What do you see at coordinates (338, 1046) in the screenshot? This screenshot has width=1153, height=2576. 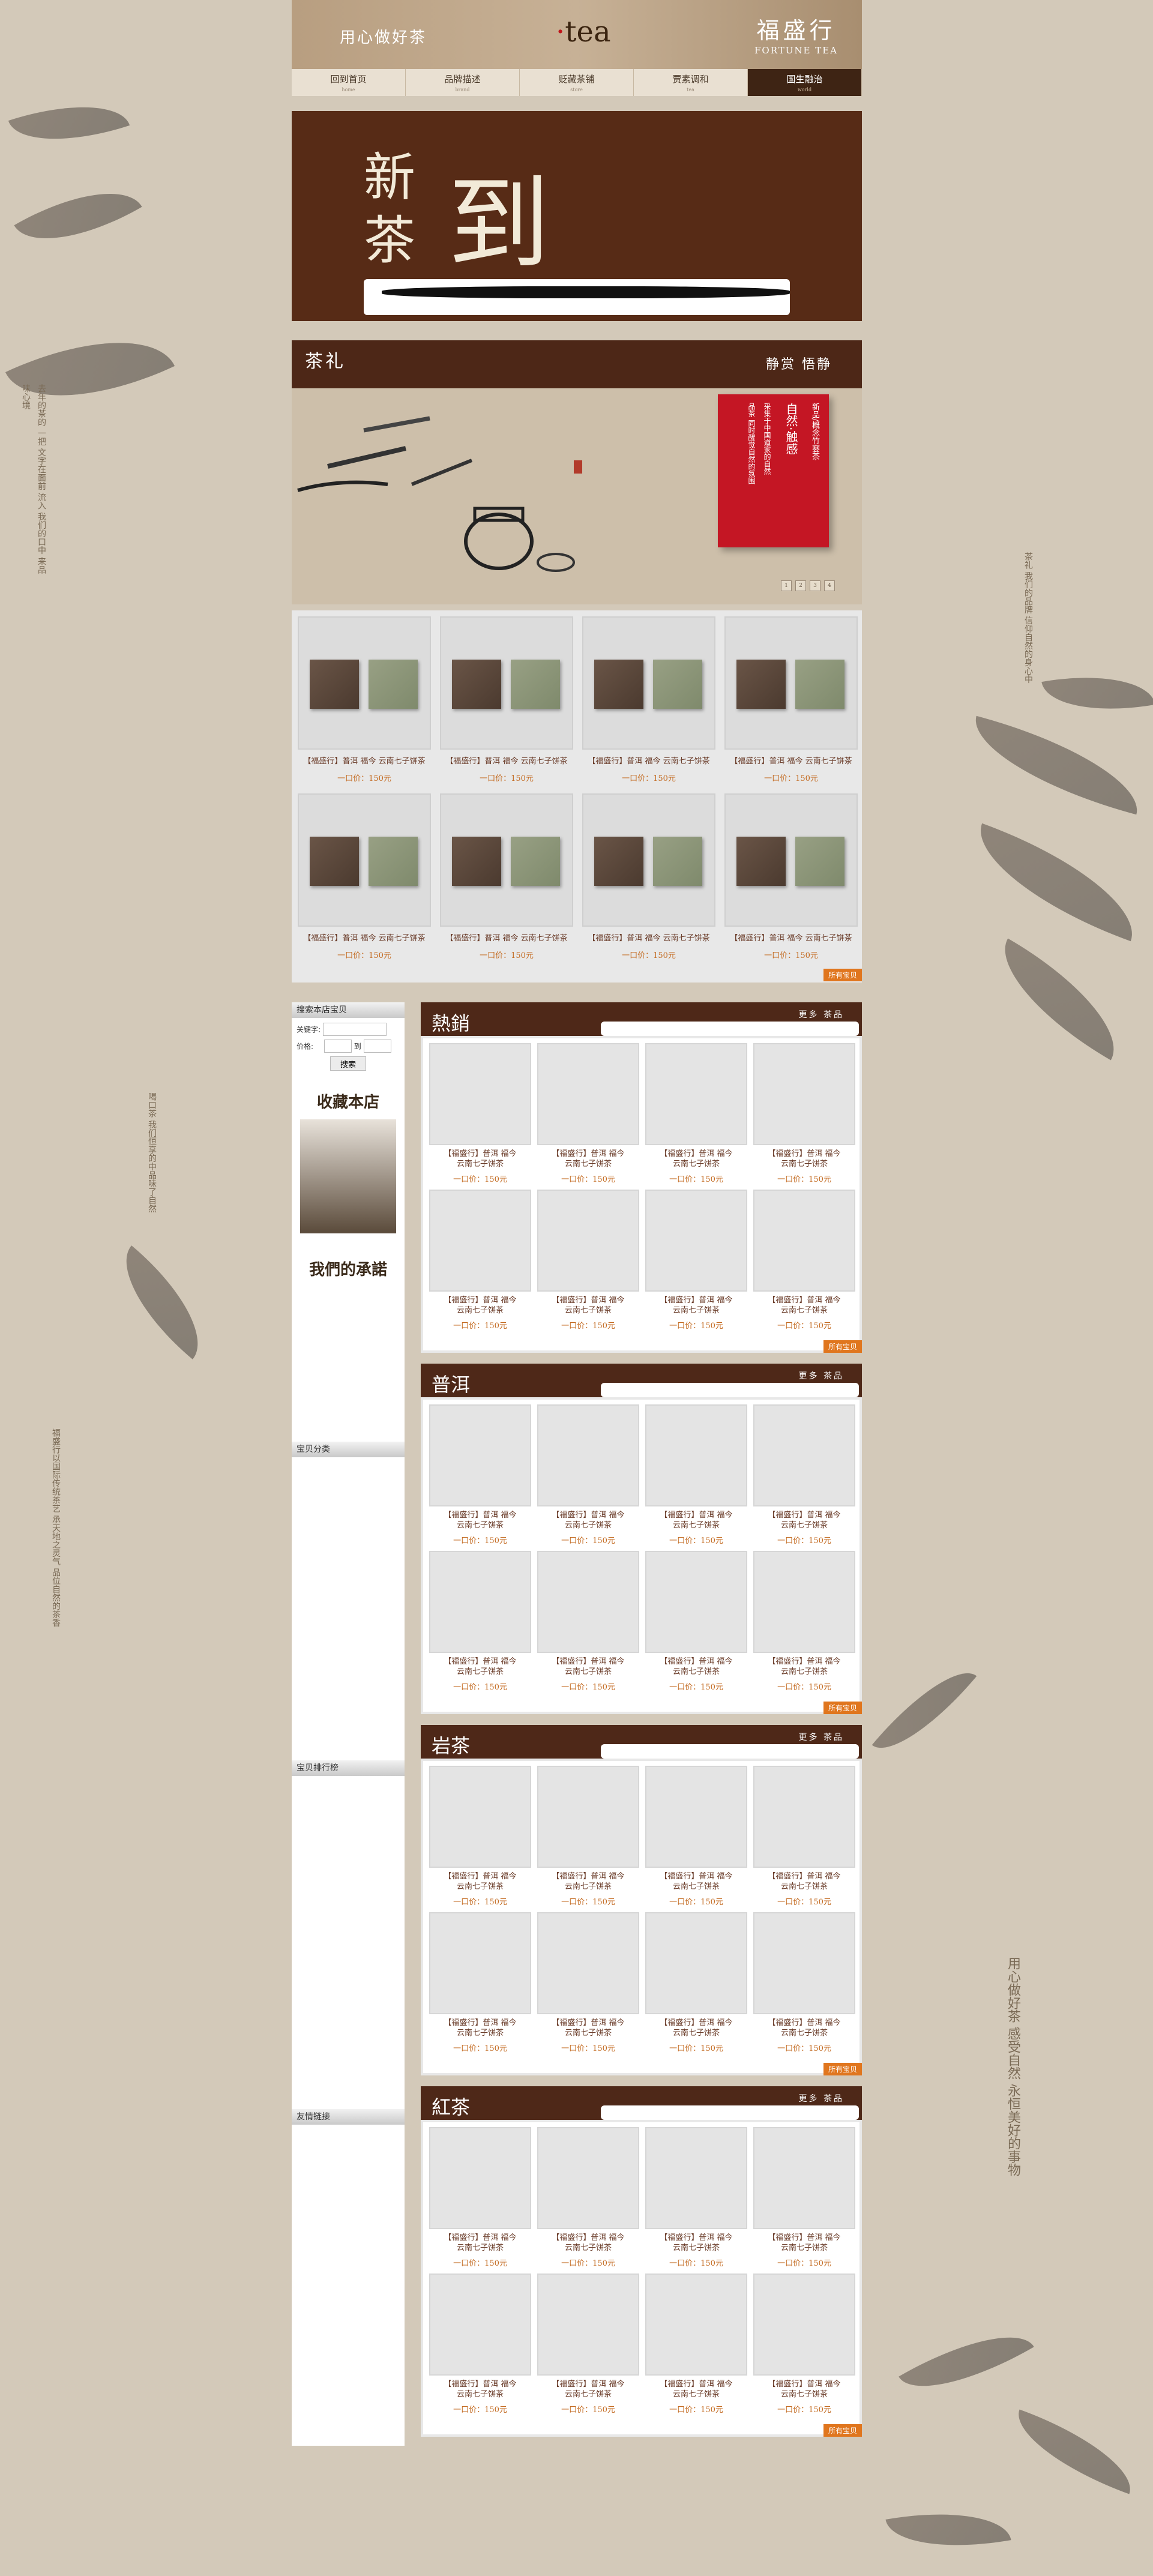 I see `price-min-input` at bounding box center [338, 1046].